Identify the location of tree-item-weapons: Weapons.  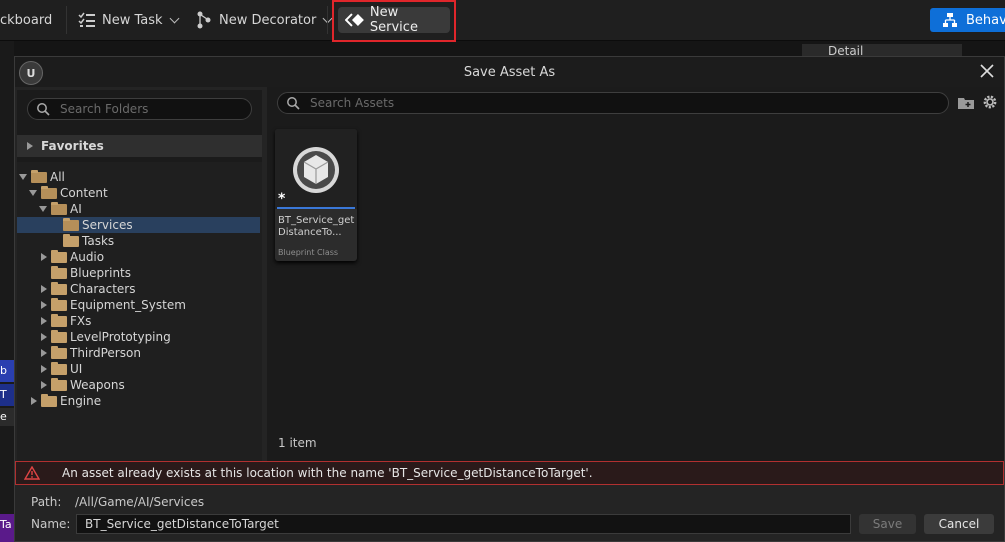
(83, 385).